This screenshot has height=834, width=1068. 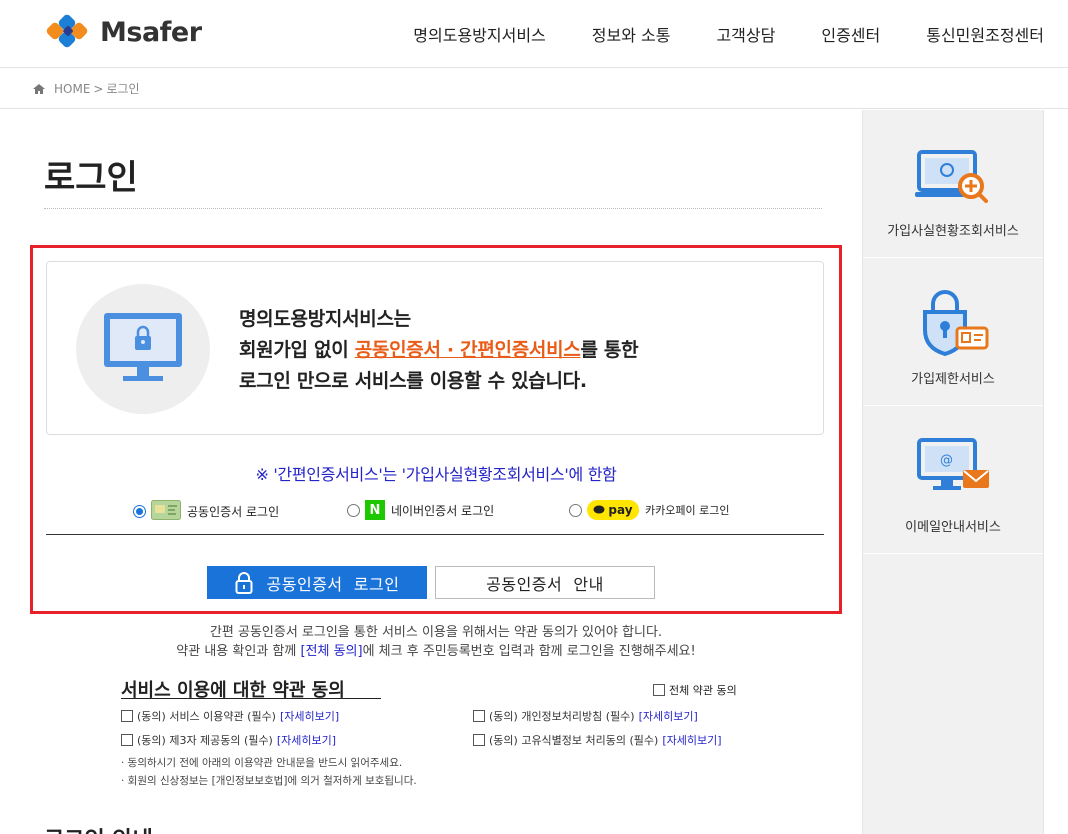 What do you see at coordinates (703, 690) in the screenshot?
I see `all-agree-label: 전체 약관 동의` at bounding box center [703, 690].